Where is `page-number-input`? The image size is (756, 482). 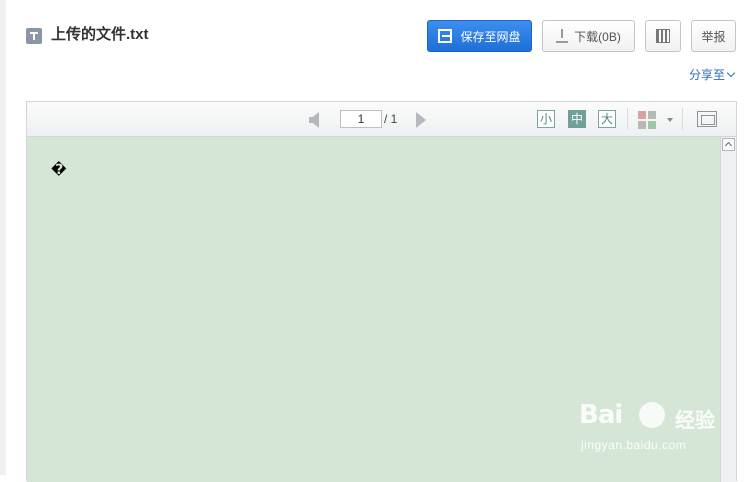
page-number-input is located at coordinates (361, 119).